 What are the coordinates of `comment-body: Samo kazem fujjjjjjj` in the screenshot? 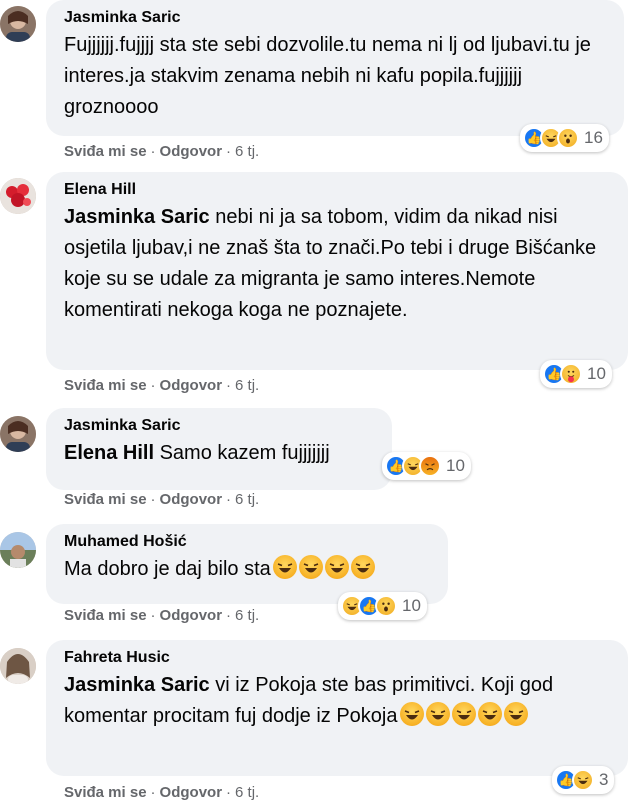 It's located at (244, 453).